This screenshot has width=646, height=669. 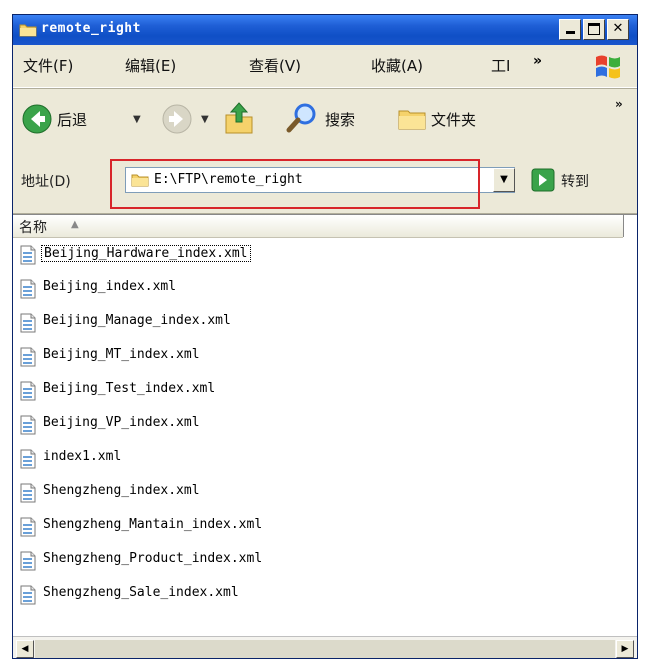 What do you see at coordinates (504, 180) in the screenshot?
I see `address-dropdown-button: ▼` at bounding box center [504, 180].